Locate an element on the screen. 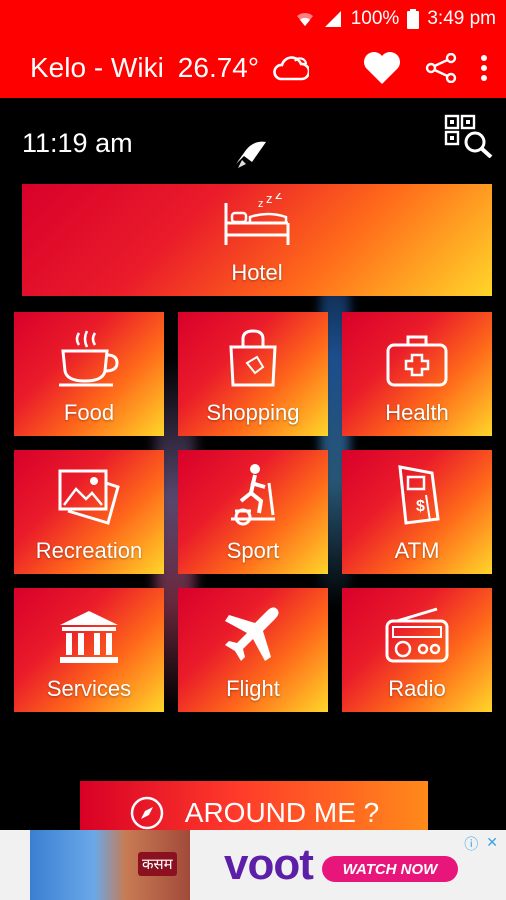  atm-machine-icon: $ is located at coordinates (417, 497).